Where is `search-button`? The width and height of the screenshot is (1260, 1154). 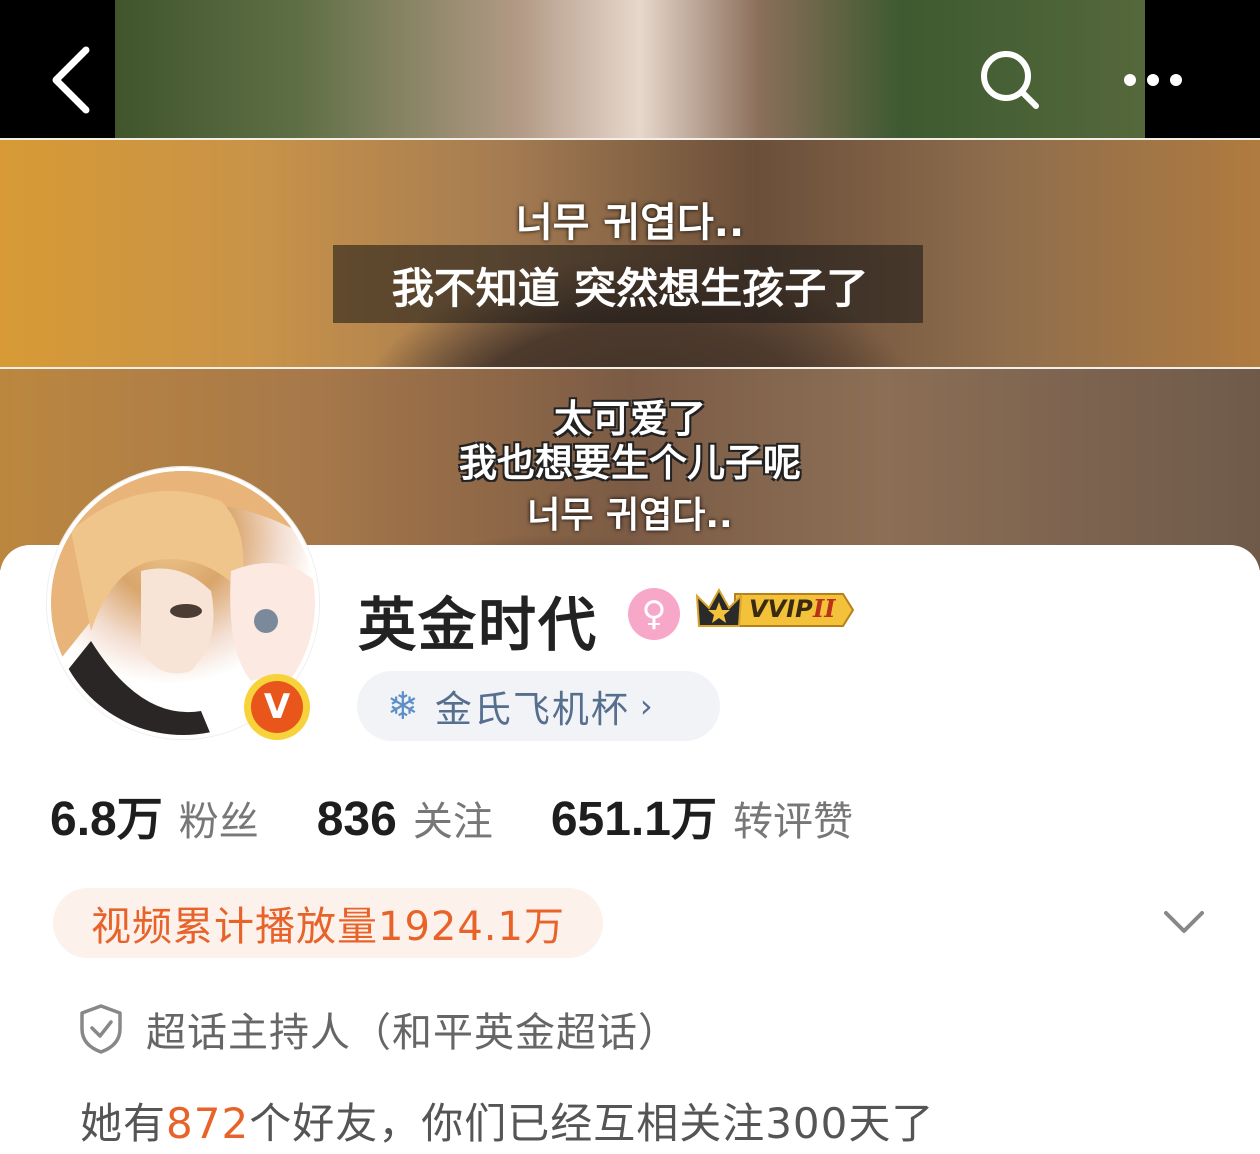 search-button is located at coordinates (1010, 80).